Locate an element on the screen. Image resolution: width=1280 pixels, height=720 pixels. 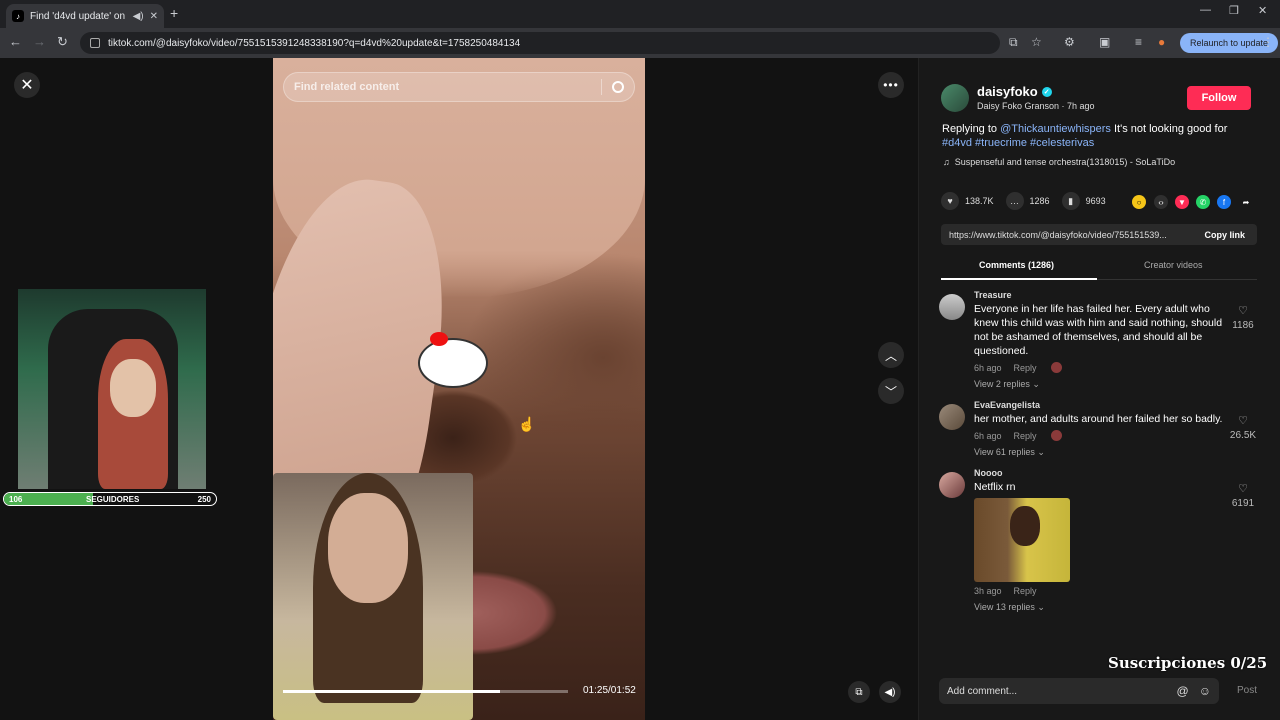
back-icon: ← is located at coordinates (15, 41).